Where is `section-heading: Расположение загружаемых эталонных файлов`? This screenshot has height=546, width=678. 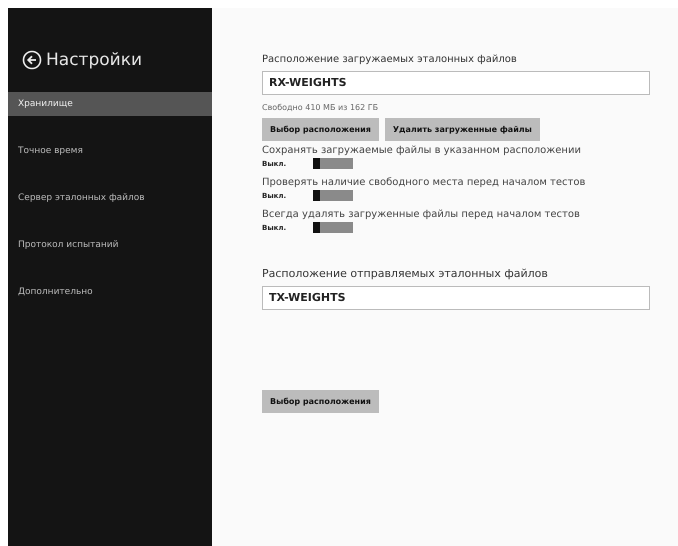 section-heading: Расположение загружаемых эталонных файлов is located at coordinates (390, 59).